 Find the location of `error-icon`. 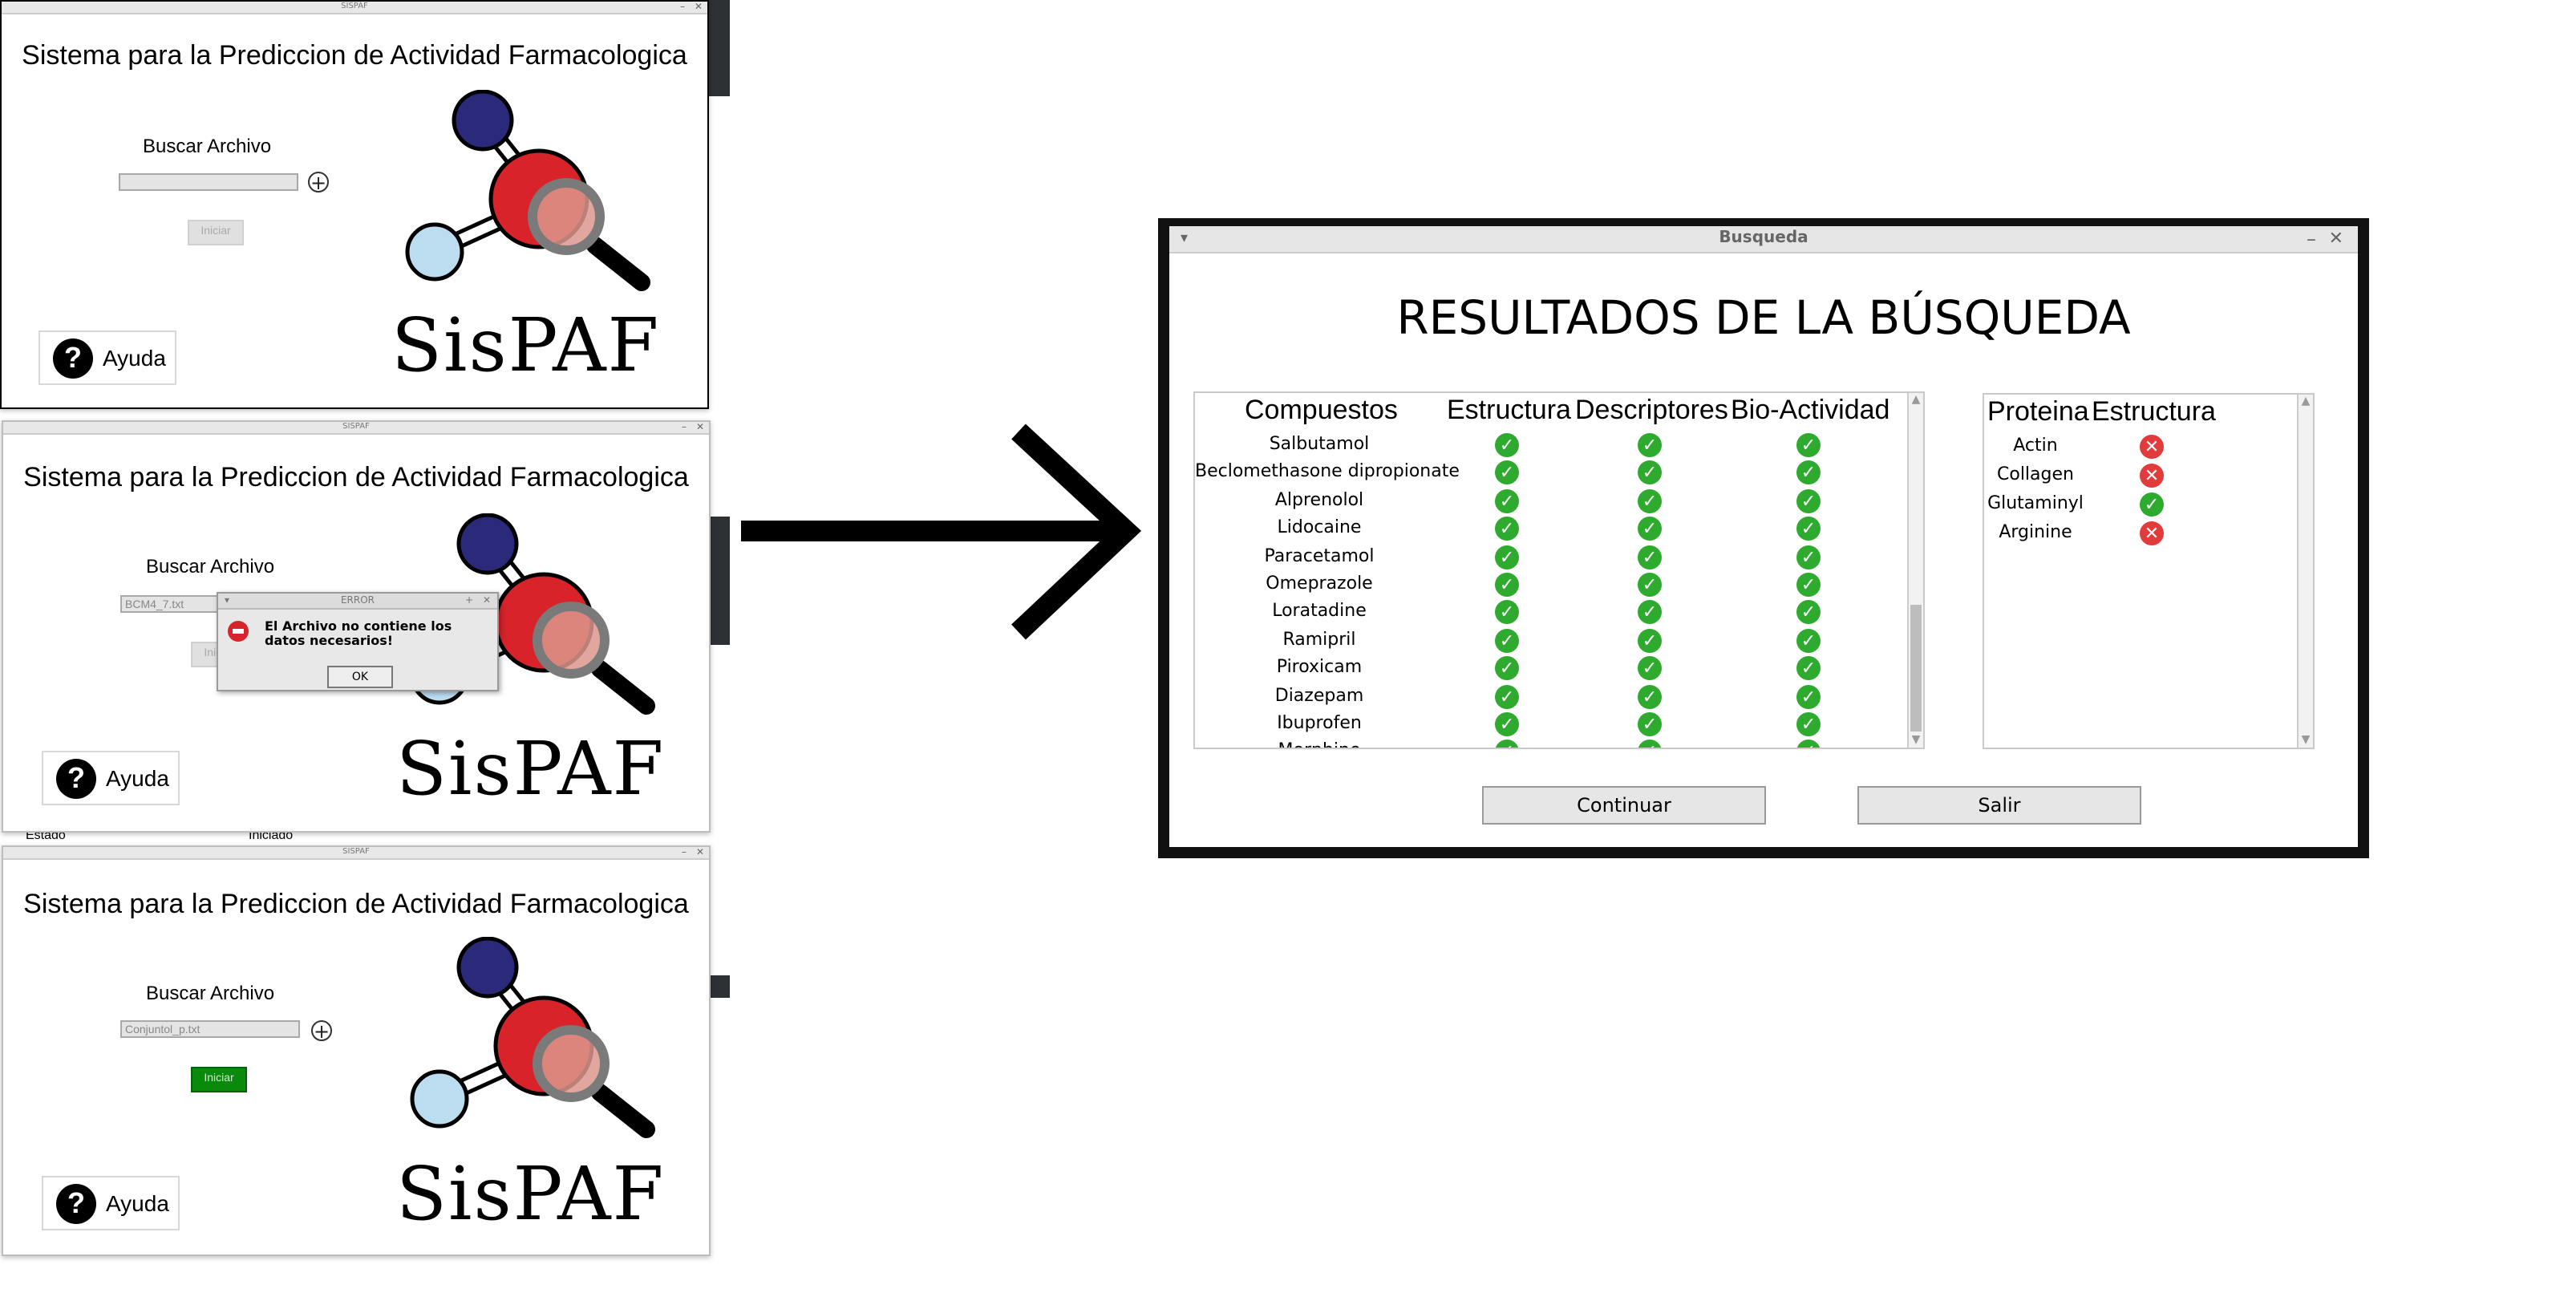

error-icon is located at coordinates (238, 631).